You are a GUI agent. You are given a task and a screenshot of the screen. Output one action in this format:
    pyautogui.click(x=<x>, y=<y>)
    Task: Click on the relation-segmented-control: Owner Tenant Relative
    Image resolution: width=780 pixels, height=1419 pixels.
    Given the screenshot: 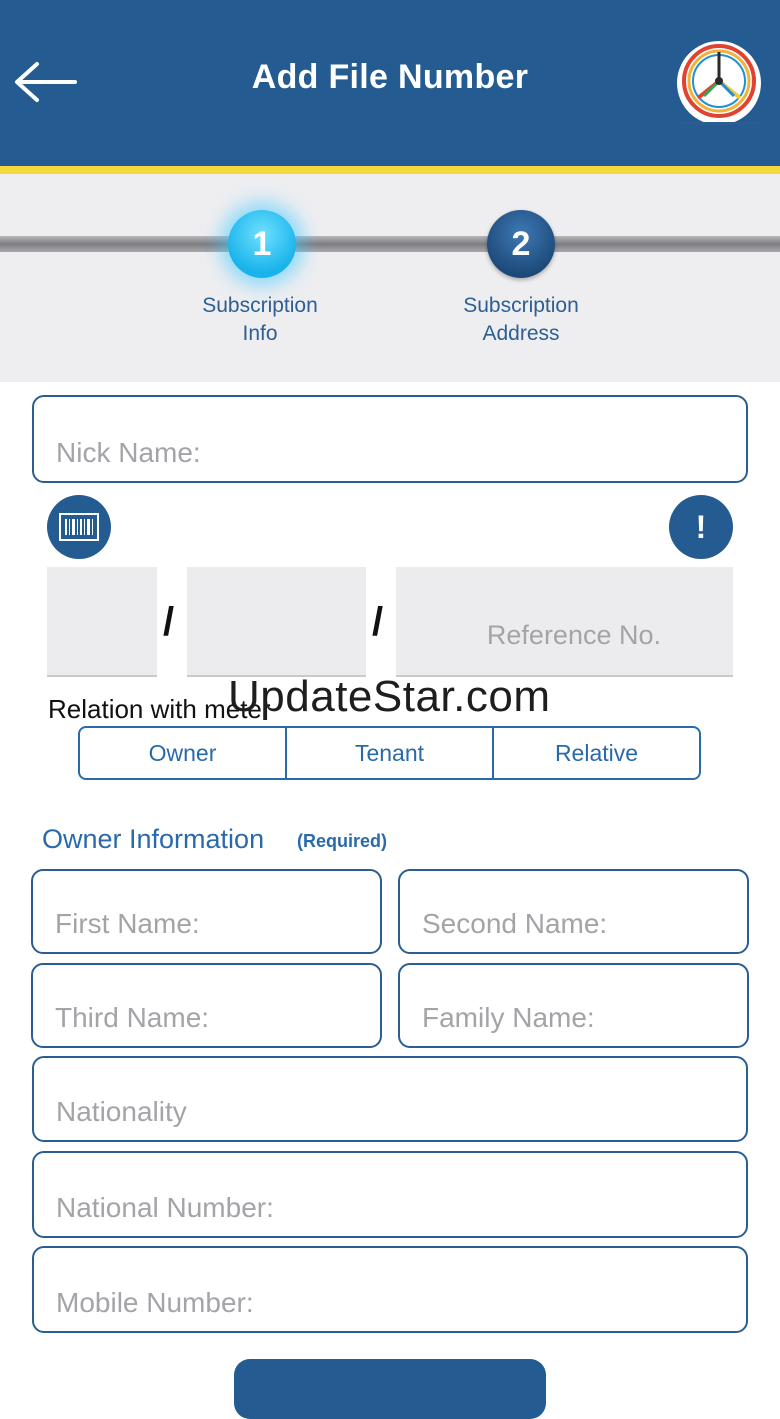 What is the action you would take?
    pyautogui.click(x=389, y=753)
    